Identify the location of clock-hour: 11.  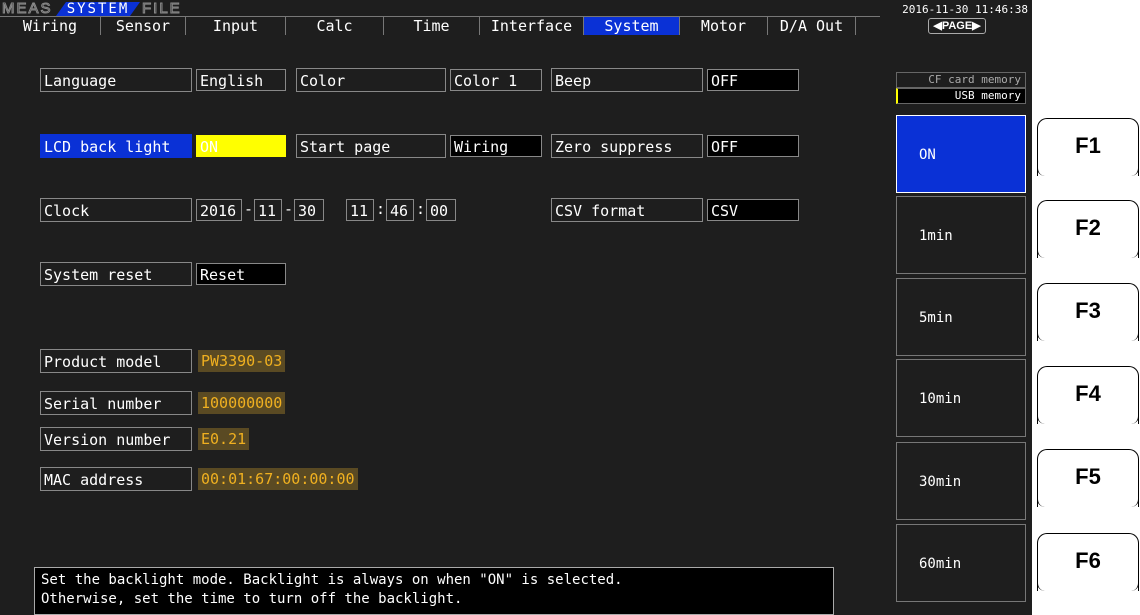
(360, 210).